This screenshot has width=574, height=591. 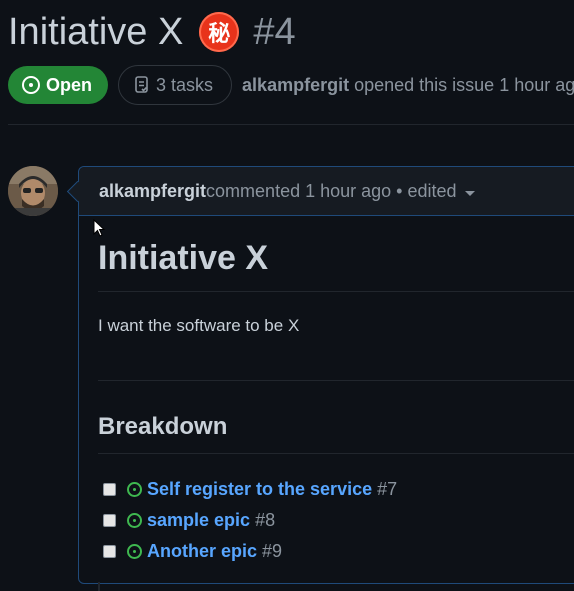 What do you see at coordinates (141, 84) in the screenshot?
I see `checklist-icon` at bounding box center [141, 84].